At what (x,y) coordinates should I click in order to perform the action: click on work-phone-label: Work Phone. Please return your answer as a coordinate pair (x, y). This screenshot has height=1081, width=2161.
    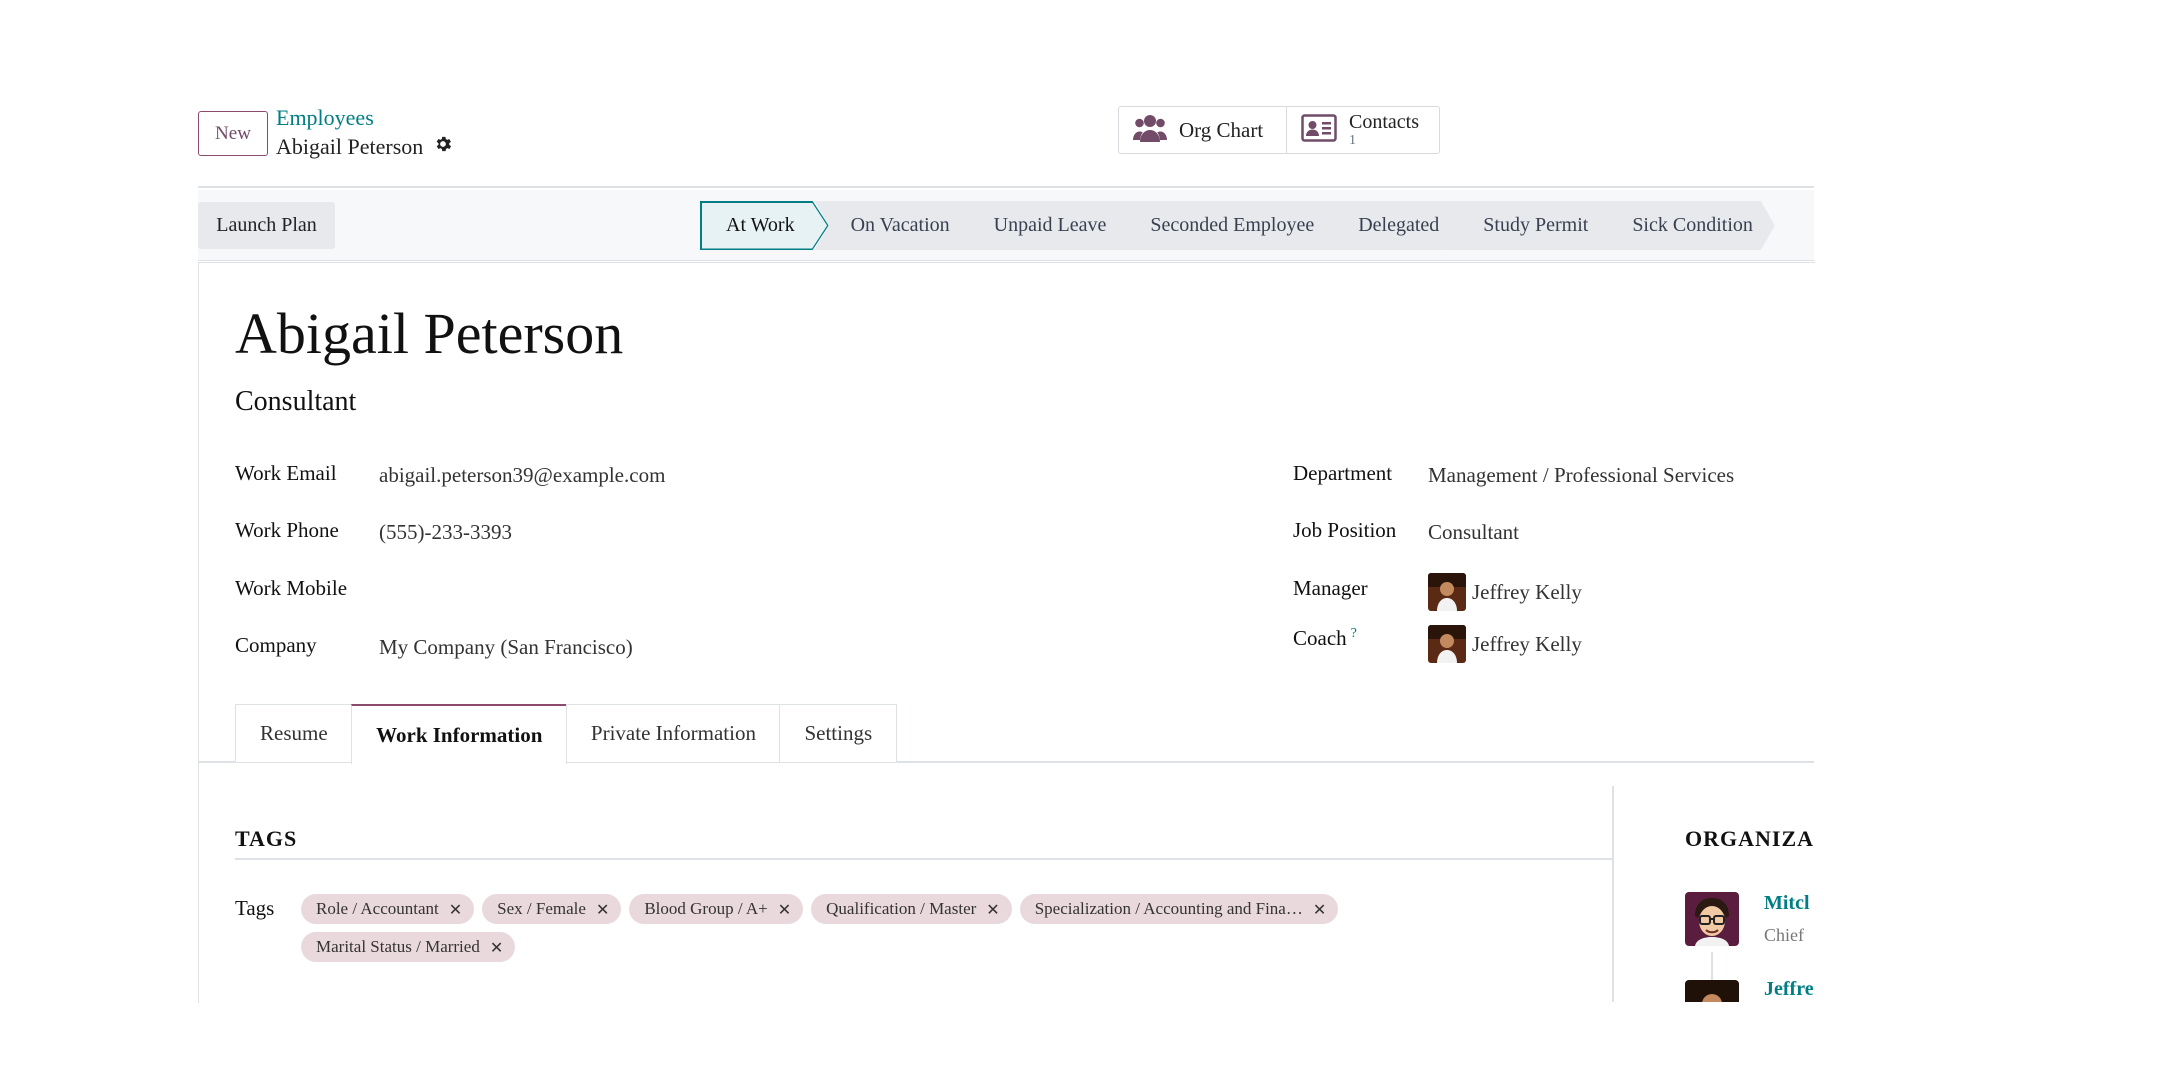
    Looking at the image, I should click on (287, 530).